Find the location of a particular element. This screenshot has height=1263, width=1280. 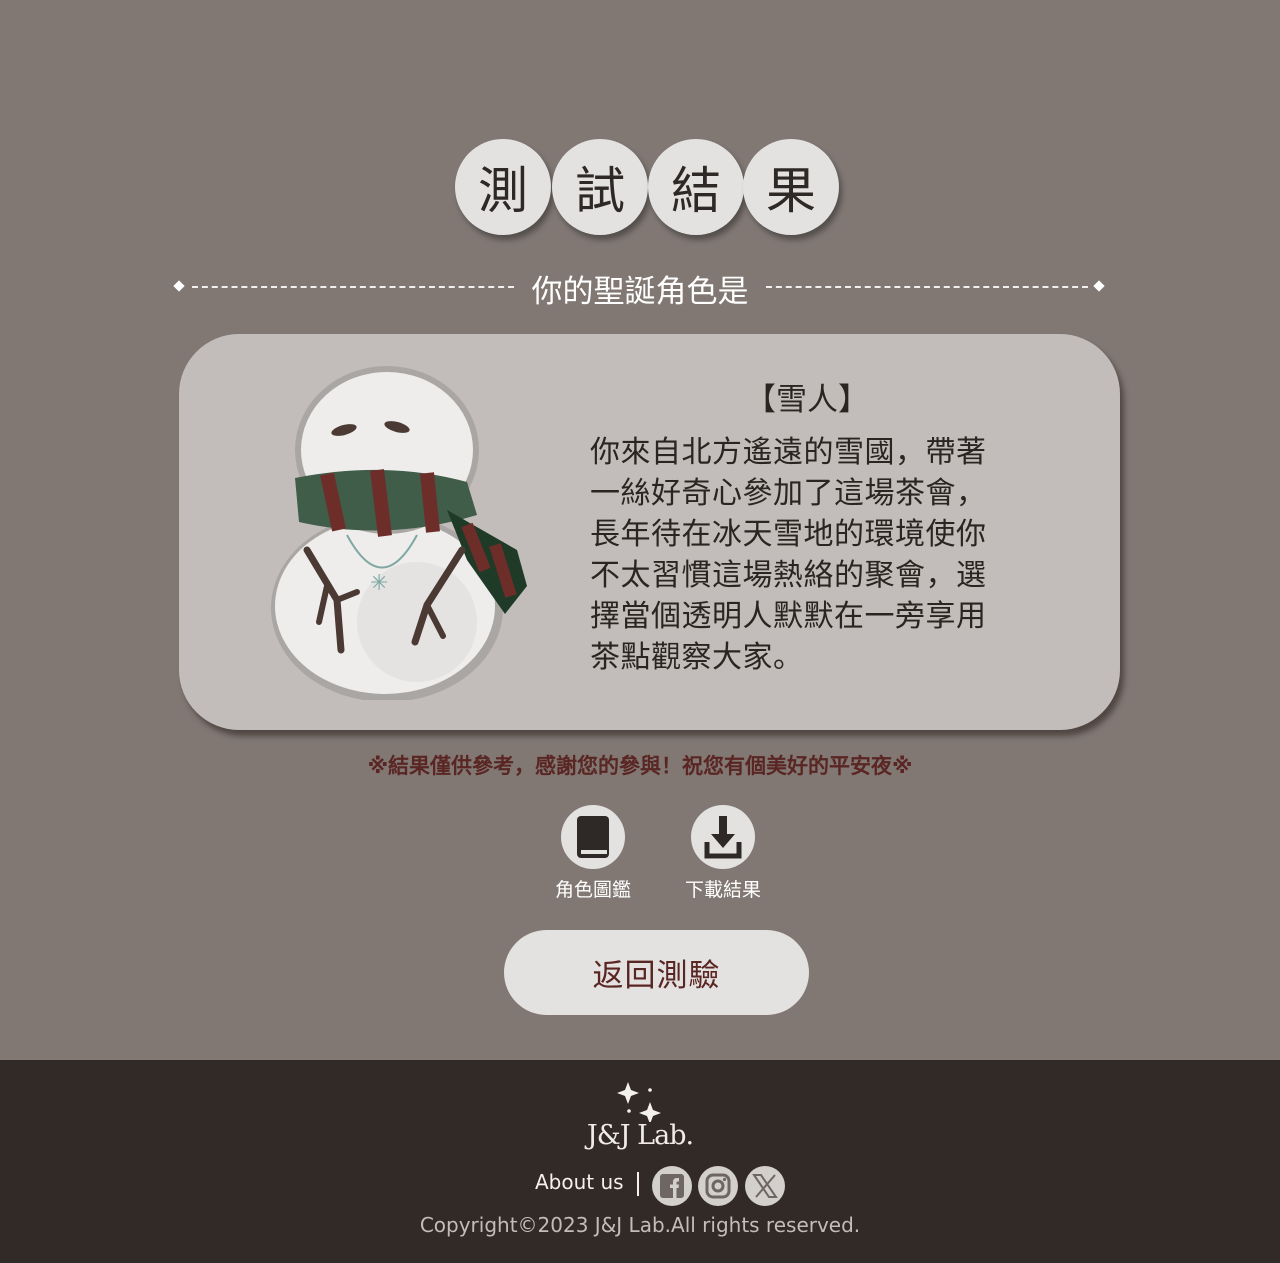

facebook-button is located at coordinates (672, 1186).